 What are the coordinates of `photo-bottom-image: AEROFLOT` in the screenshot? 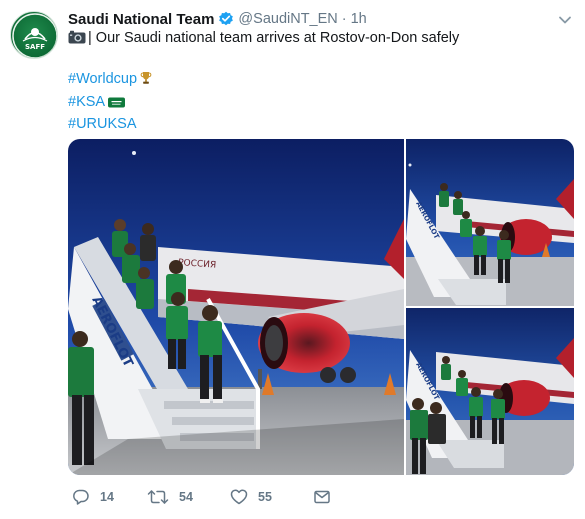 It's located at (490, 391).